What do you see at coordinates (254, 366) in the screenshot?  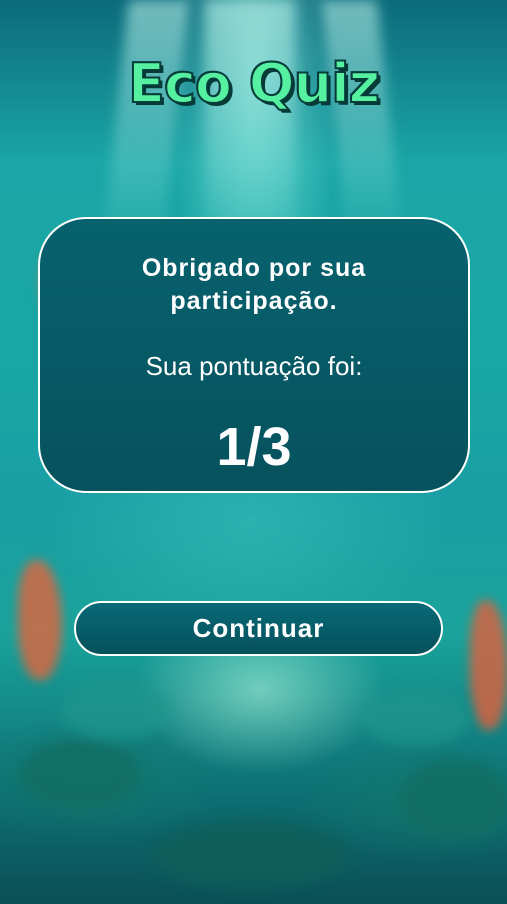 I see `score-label: Sua pontuação foi:` at bounding box center [254, 366].